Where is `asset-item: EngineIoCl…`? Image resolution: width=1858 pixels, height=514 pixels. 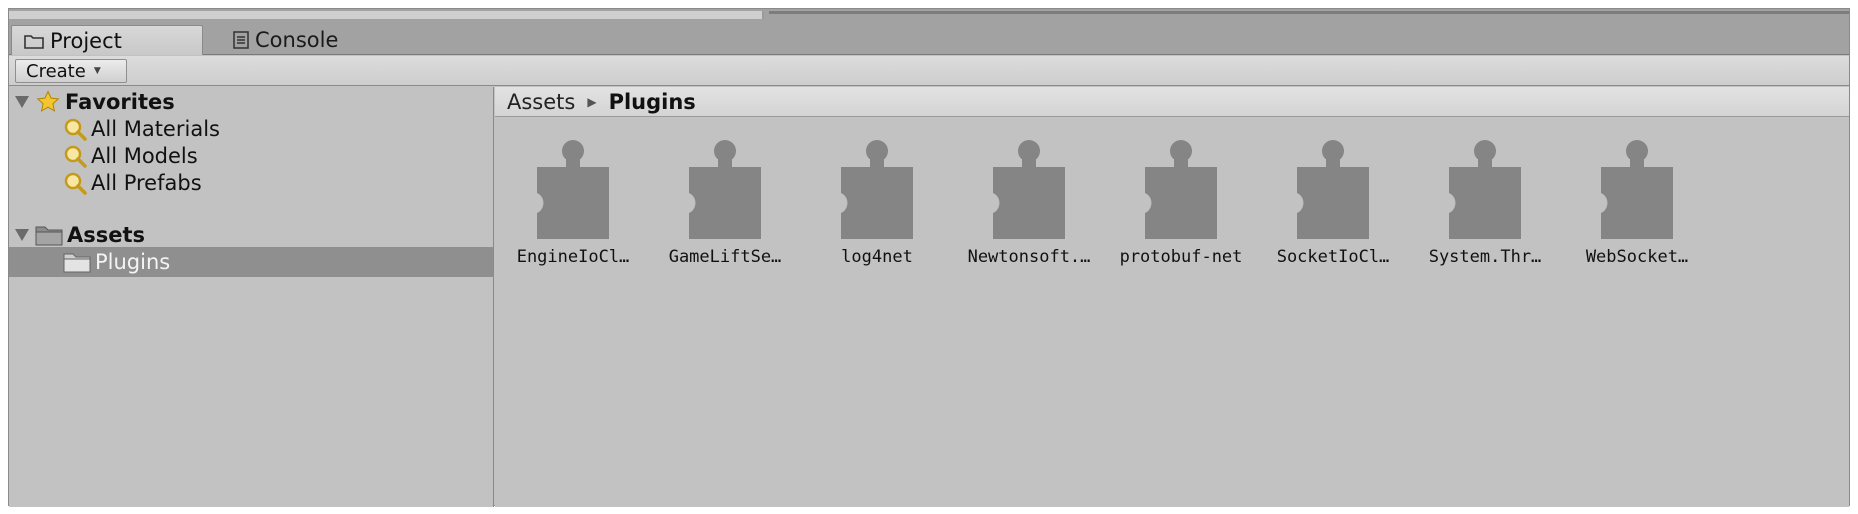
asset-item: EngineIoCl… is located at coordinates (573, 203).